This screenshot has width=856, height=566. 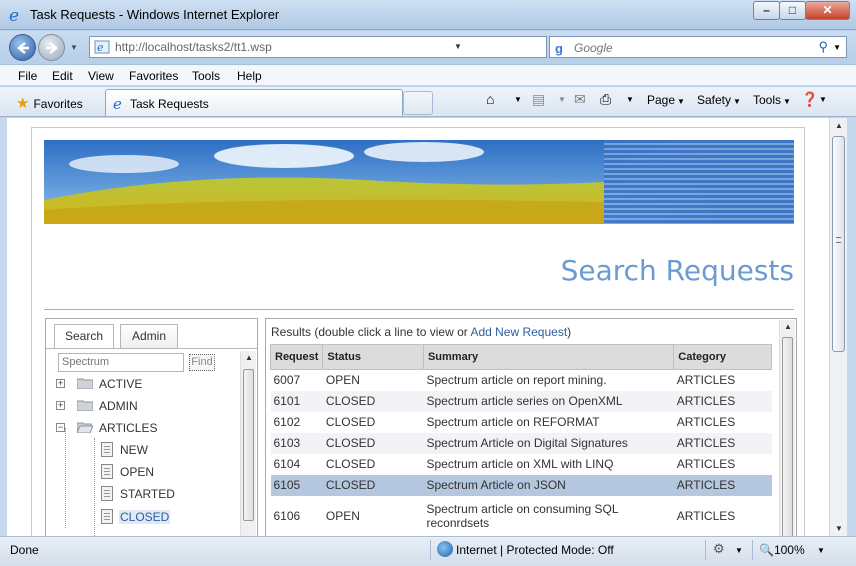 I want to click on favorites-button: ★ Favorites, so click(x=49, y=103).